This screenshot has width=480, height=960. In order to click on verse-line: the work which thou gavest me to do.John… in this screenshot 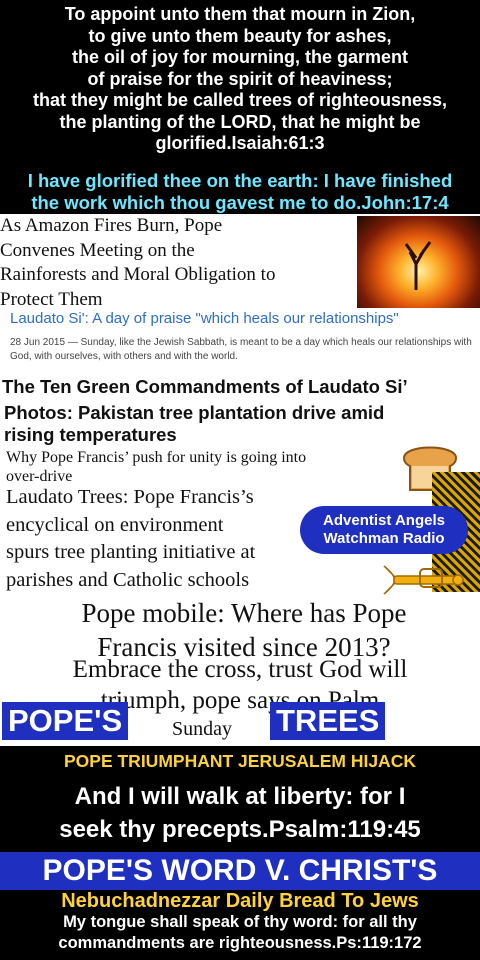, I will do `click(240, 202)`.